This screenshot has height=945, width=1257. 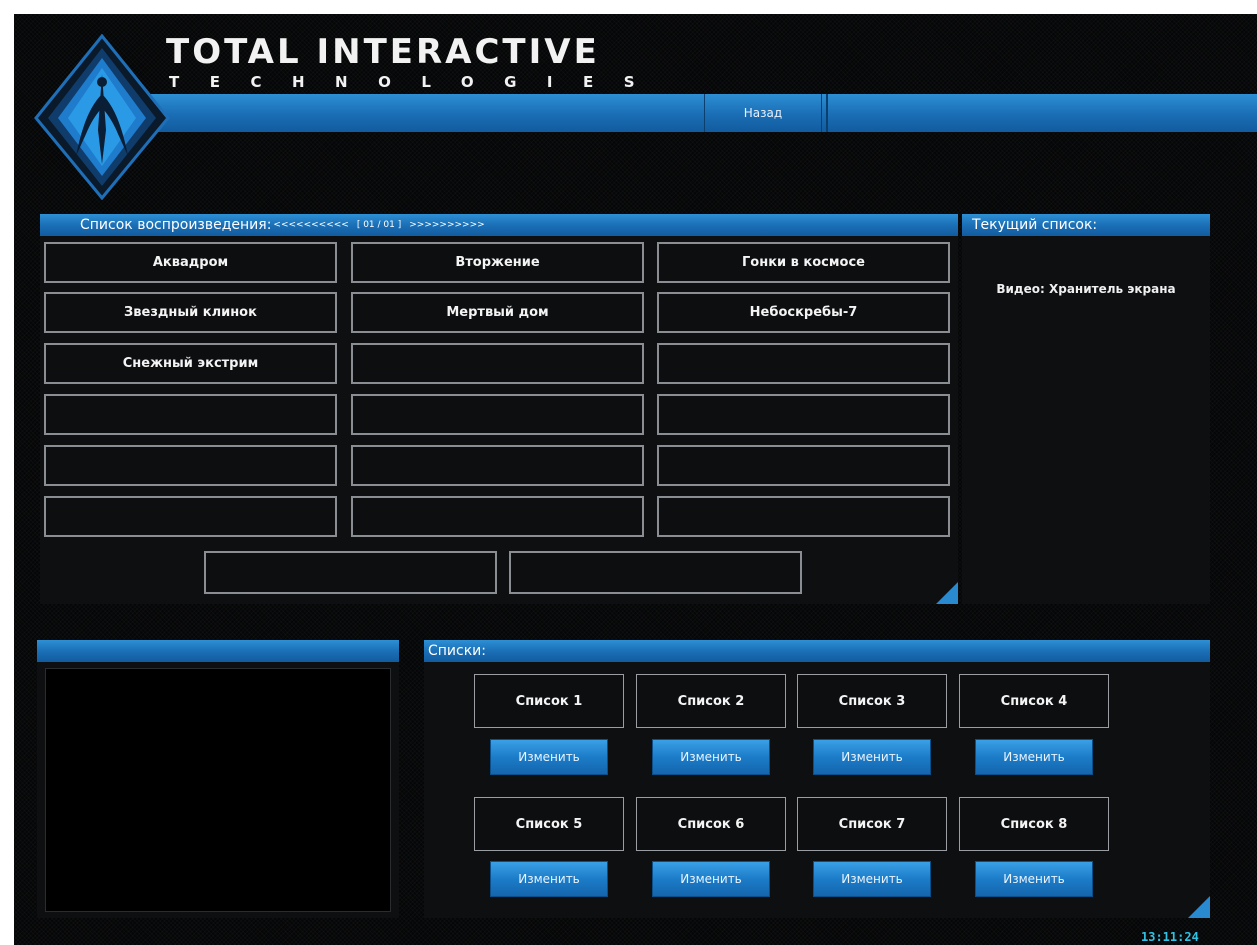 I want to click on playlist-item: Мертвый дом, so click(x=497, y=312).